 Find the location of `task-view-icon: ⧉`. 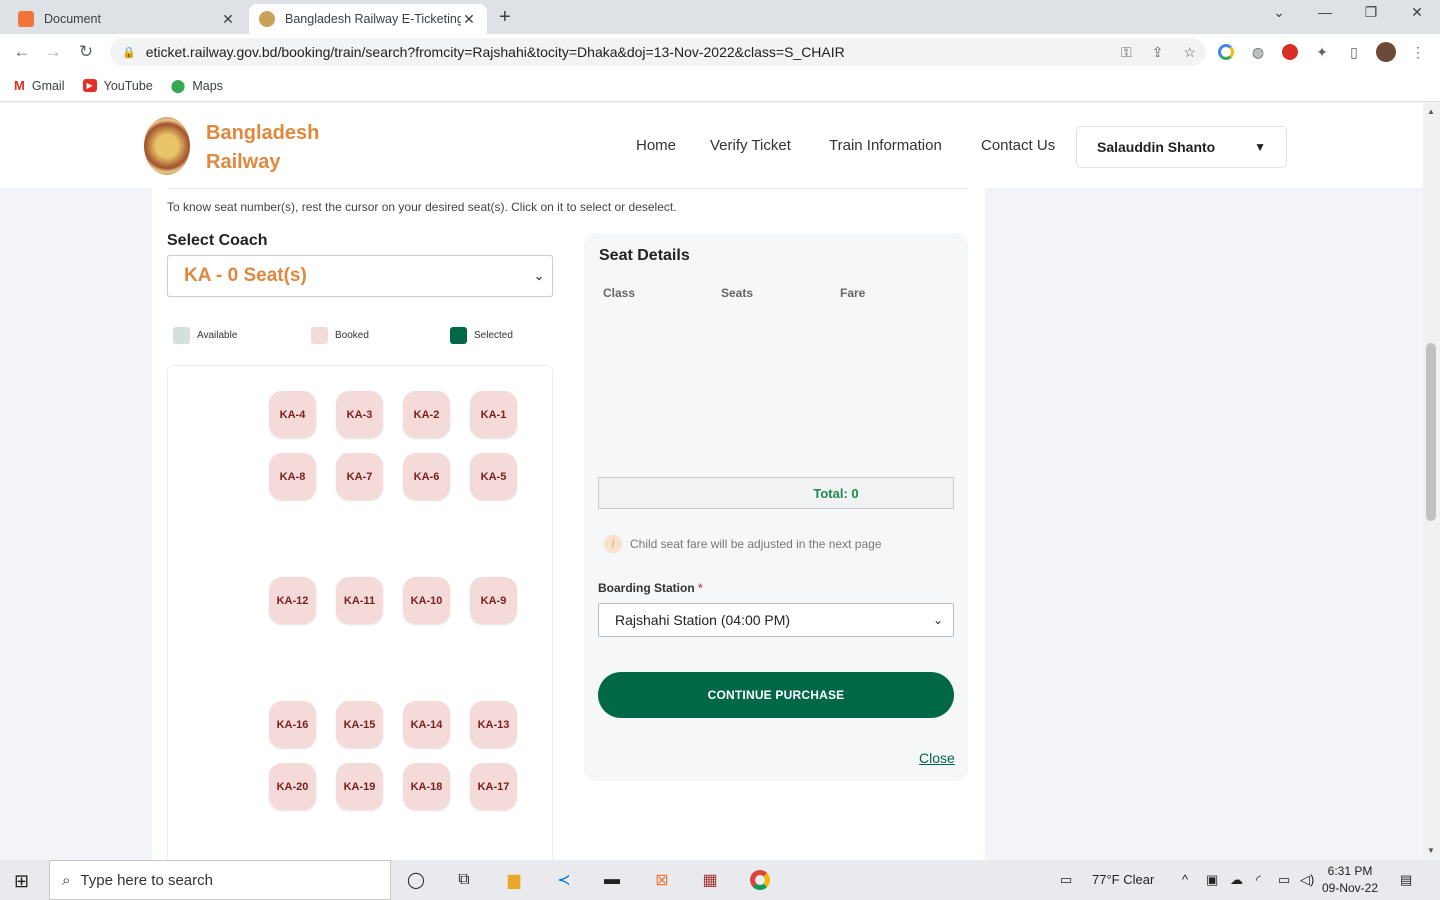

task-view-icon: ⧉ is located at coordinates (464, 880).